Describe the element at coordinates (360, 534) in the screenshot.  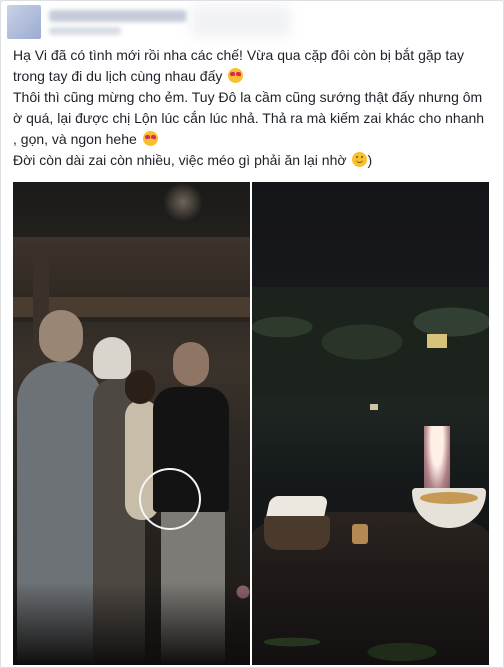
I see `drink-glass` at that location.